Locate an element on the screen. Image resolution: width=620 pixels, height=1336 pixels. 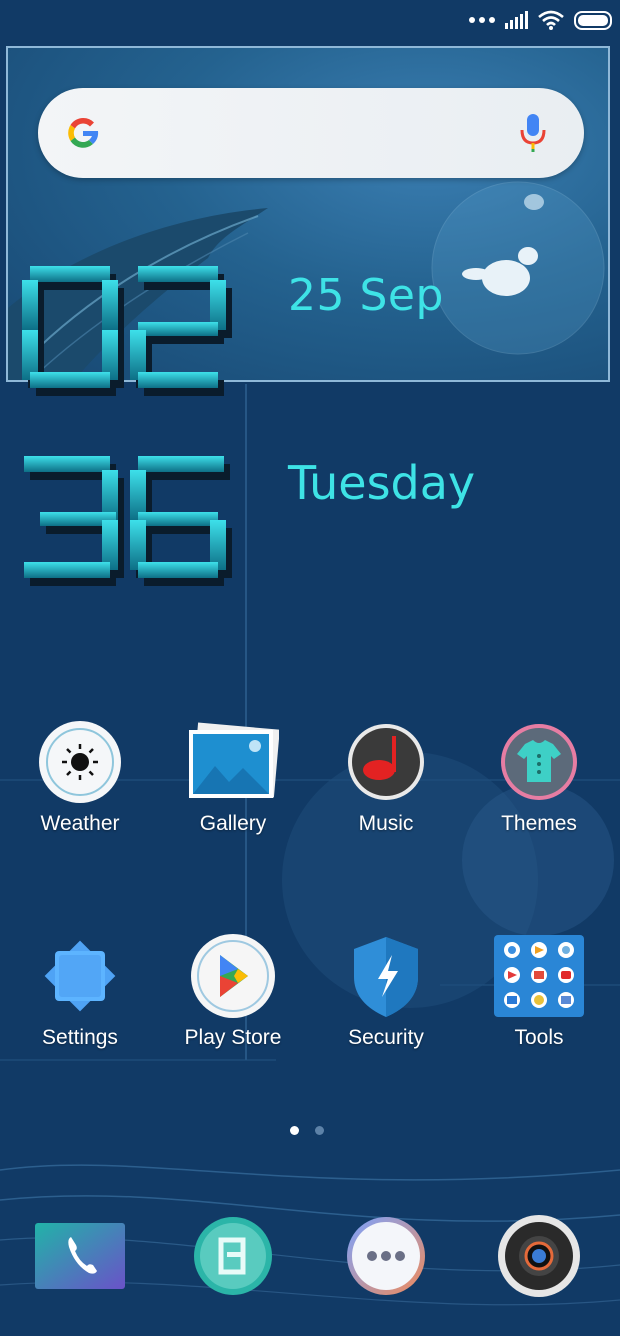
weather-sun-icon is located at coordinates (80, 762).